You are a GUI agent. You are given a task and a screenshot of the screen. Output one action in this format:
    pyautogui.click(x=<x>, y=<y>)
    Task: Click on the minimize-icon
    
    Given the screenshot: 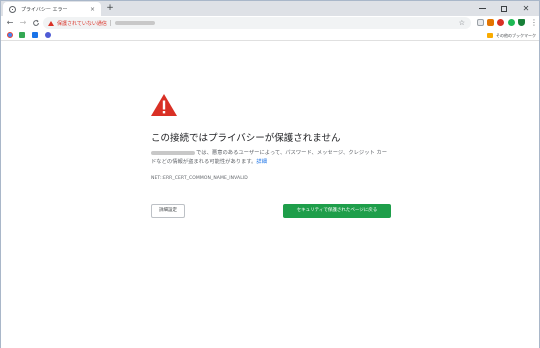 What is the action you would take?
    pyautogui.click(x=482, y=8)
    